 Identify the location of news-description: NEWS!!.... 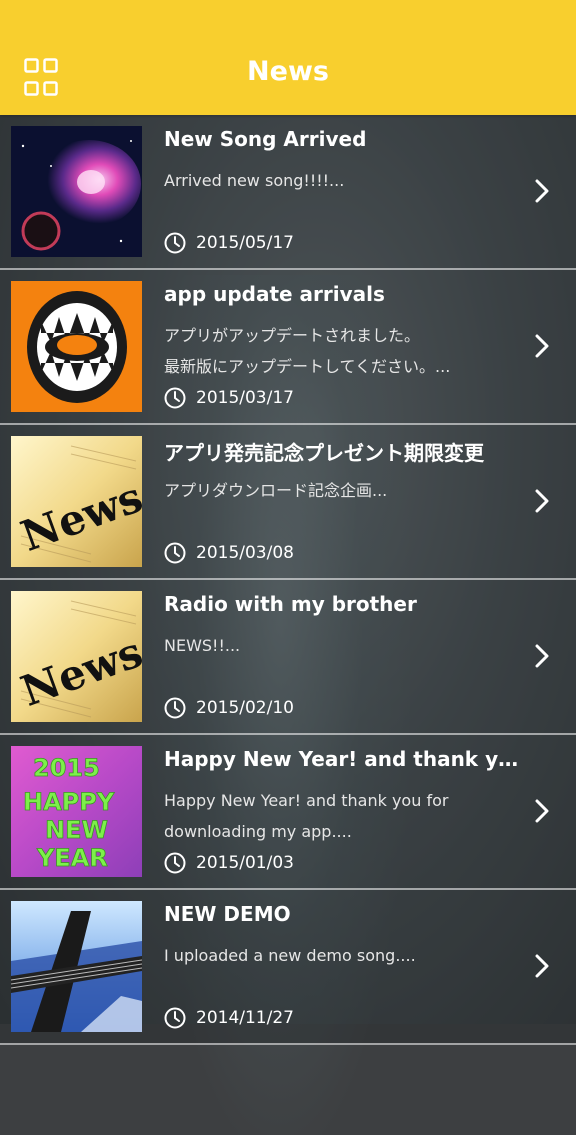
(339, 645).